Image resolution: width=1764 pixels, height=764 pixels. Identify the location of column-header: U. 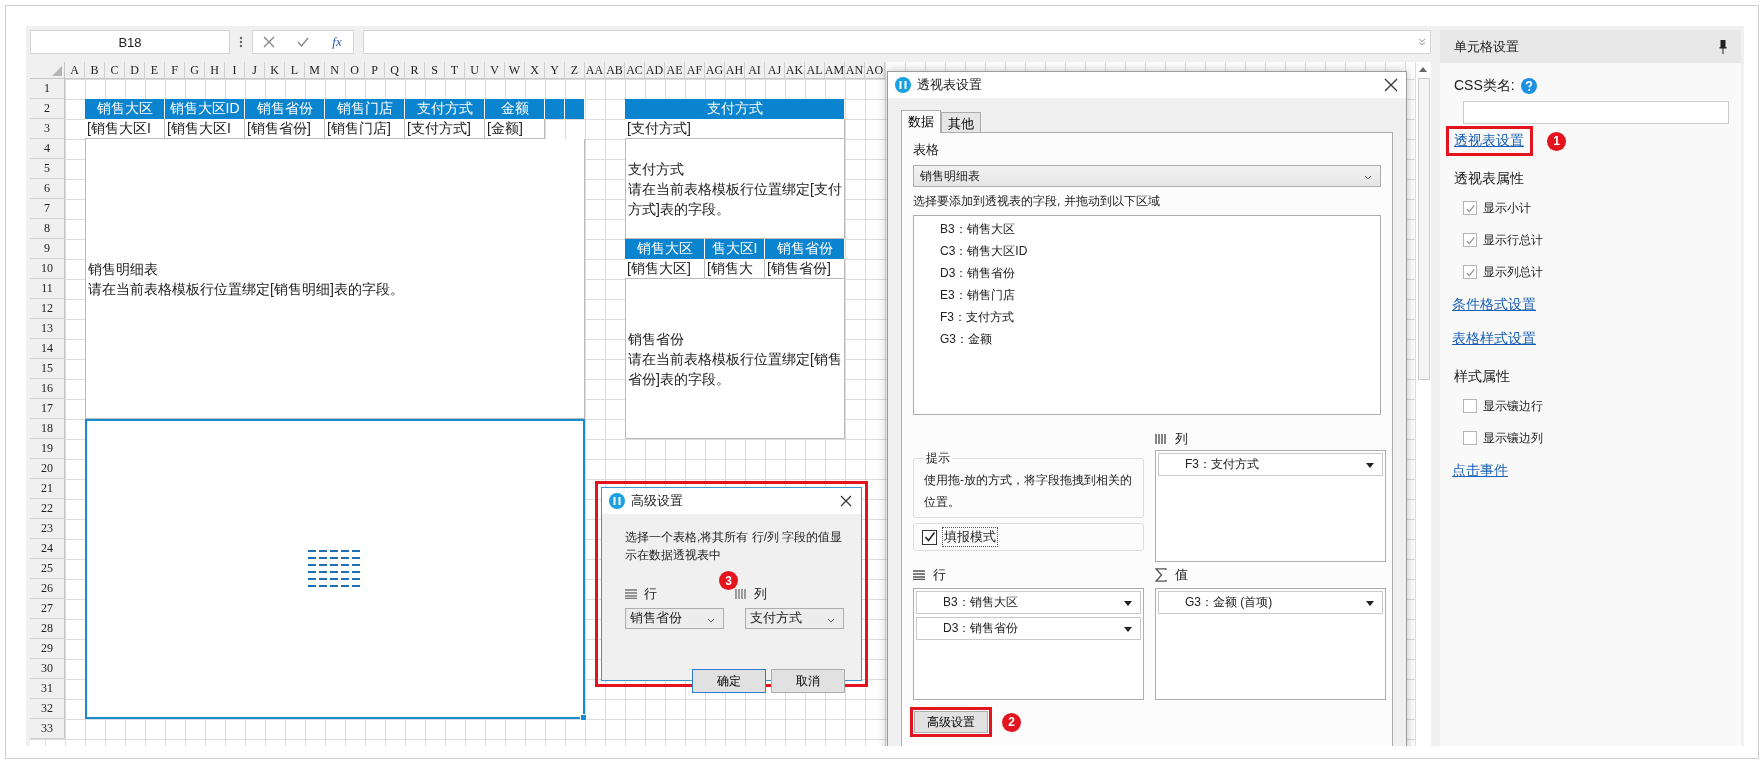
(475, 70).